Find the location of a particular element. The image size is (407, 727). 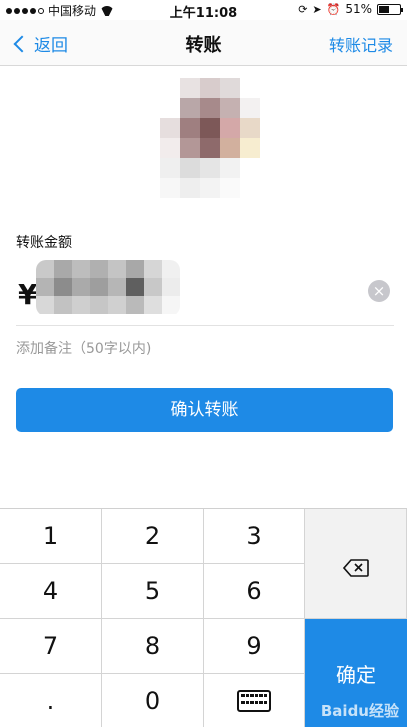

amount-value-blurred is located at coordinates (108, 288).